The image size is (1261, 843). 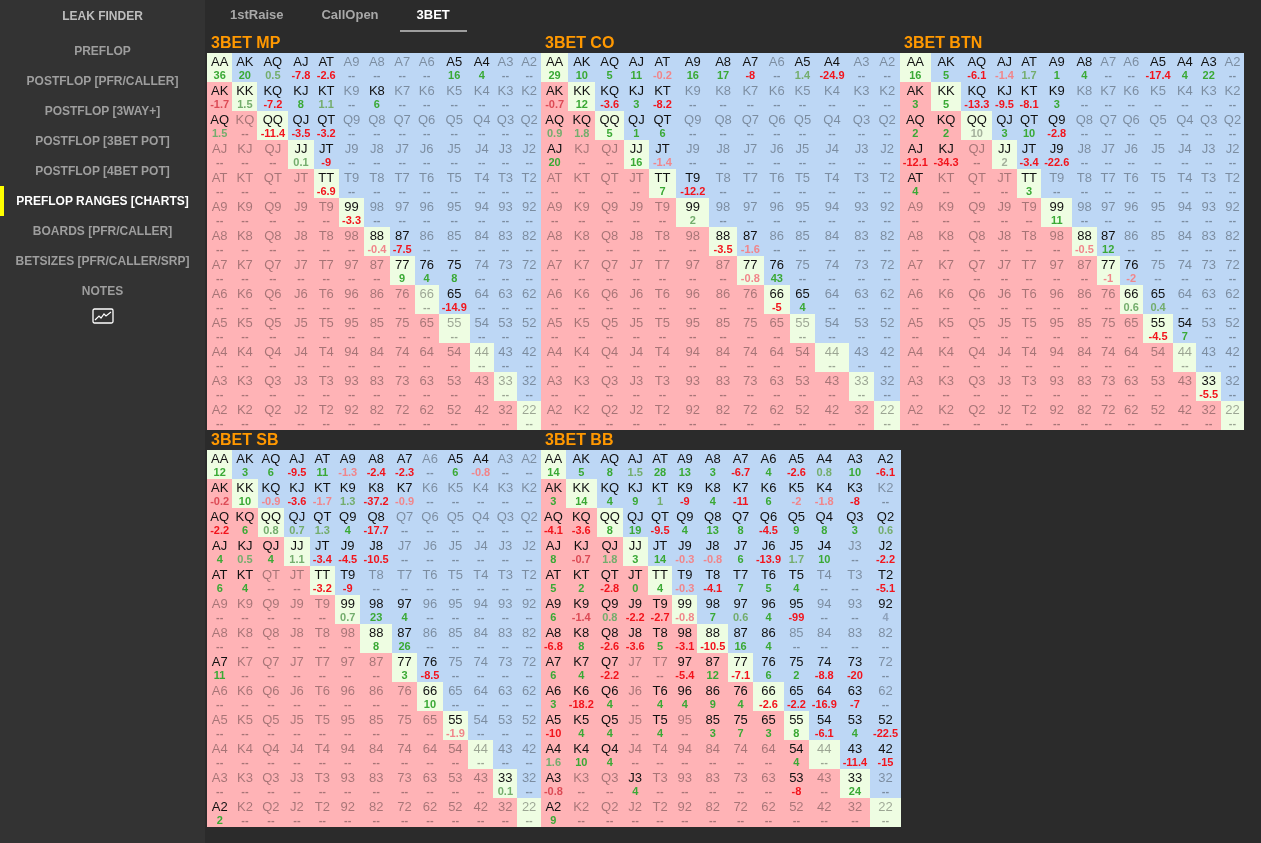 I want to click on range-cell: 82 --, so click(x=713, y=812).